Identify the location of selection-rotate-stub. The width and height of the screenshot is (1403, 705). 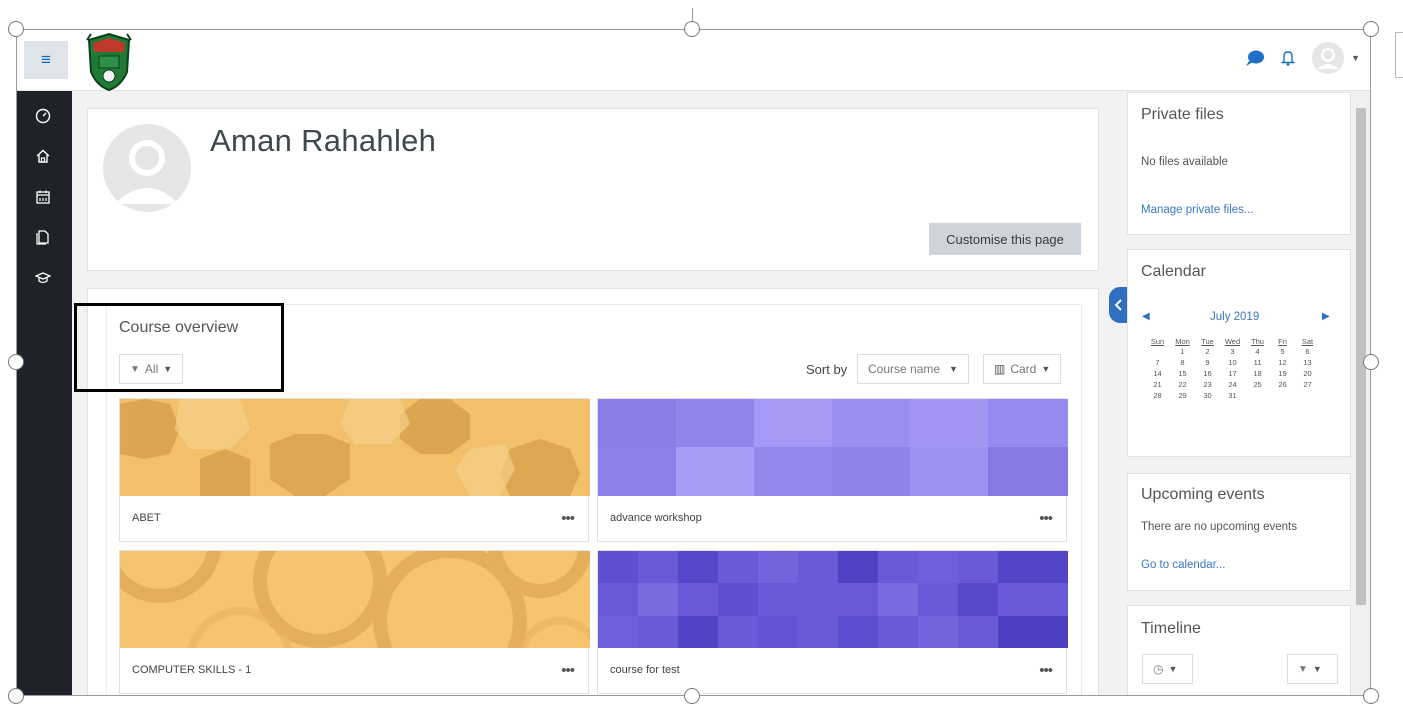
(692, 15).